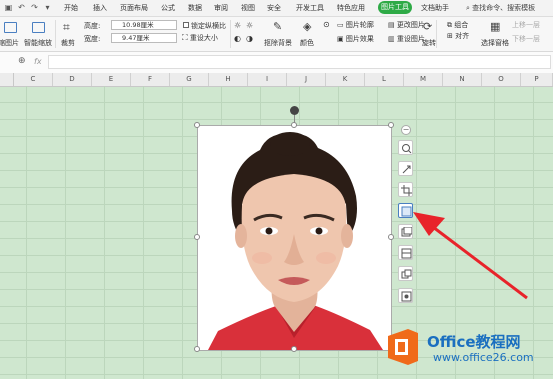 The width and height of the screenshot is (553, 379). I want to click on picture-outline-button: ▭ 图片轮廓, so click(360, 25).